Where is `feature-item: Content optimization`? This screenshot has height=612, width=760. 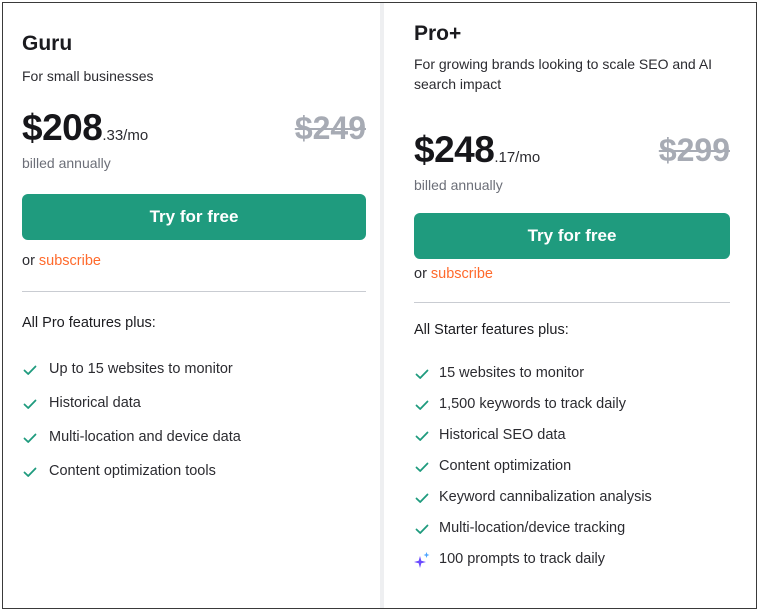 feature-item: Content optimization is located at coordinates (572, 467).